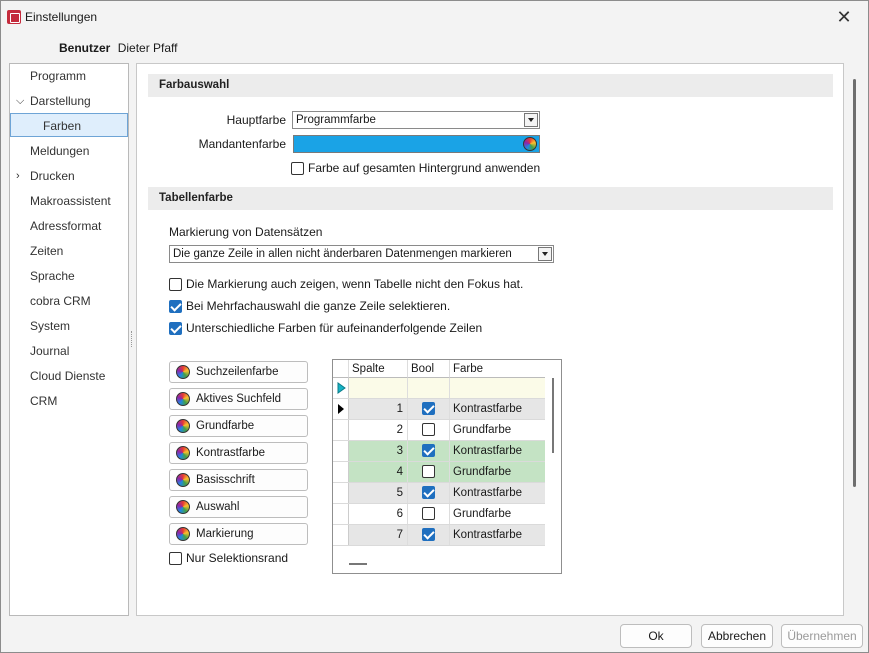  I want to click on aktives-suchfeld-button: Aktives Suchfeld, so click(238, 399).